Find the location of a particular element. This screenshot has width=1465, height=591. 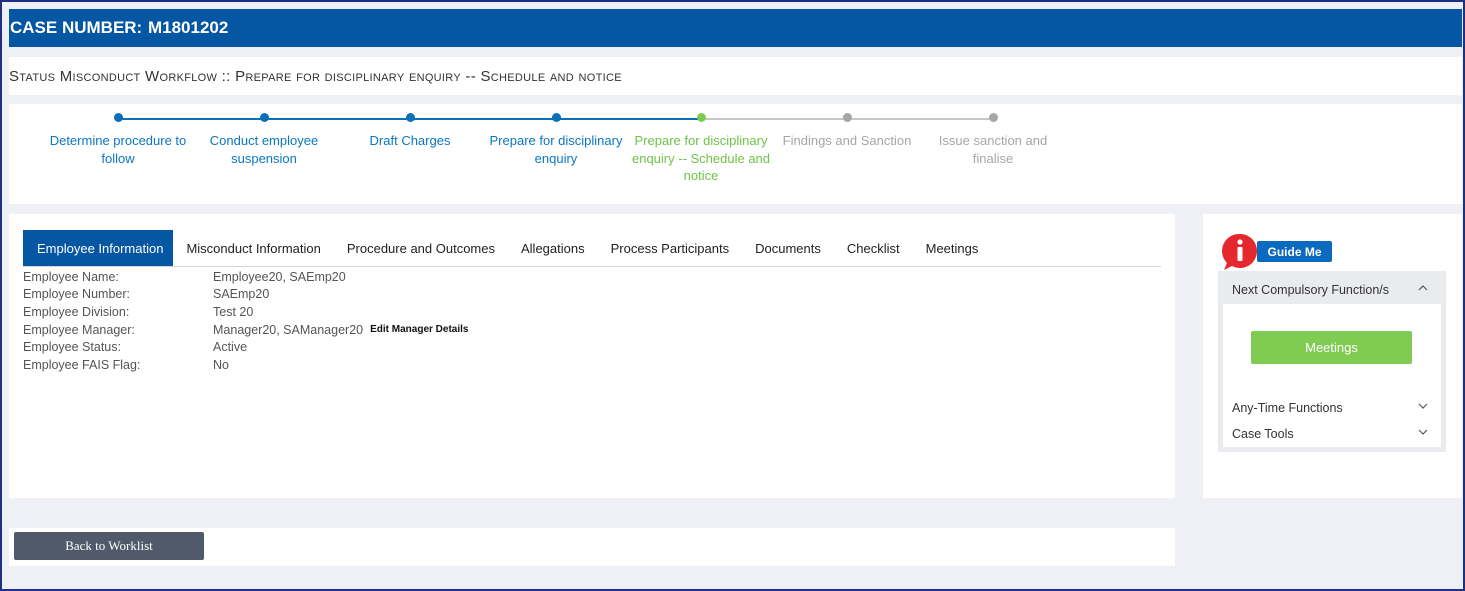

functions-panel: Meetings Any-Time Functions Case Tools is located at coordinates (1332, 375).